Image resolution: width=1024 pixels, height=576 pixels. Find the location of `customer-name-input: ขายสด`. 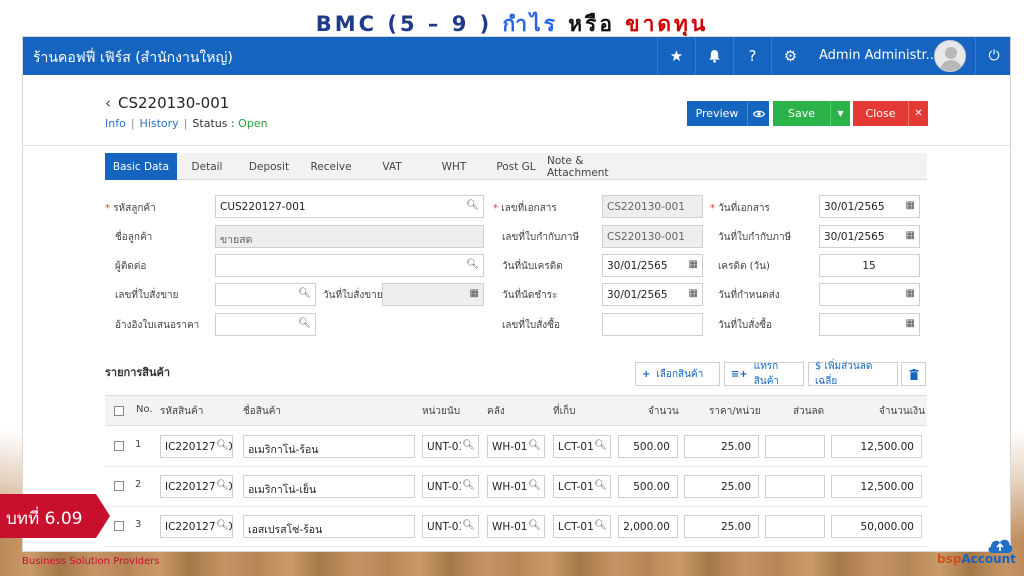

customer-name-input: ขายสด is located at coordinates (349, 236).